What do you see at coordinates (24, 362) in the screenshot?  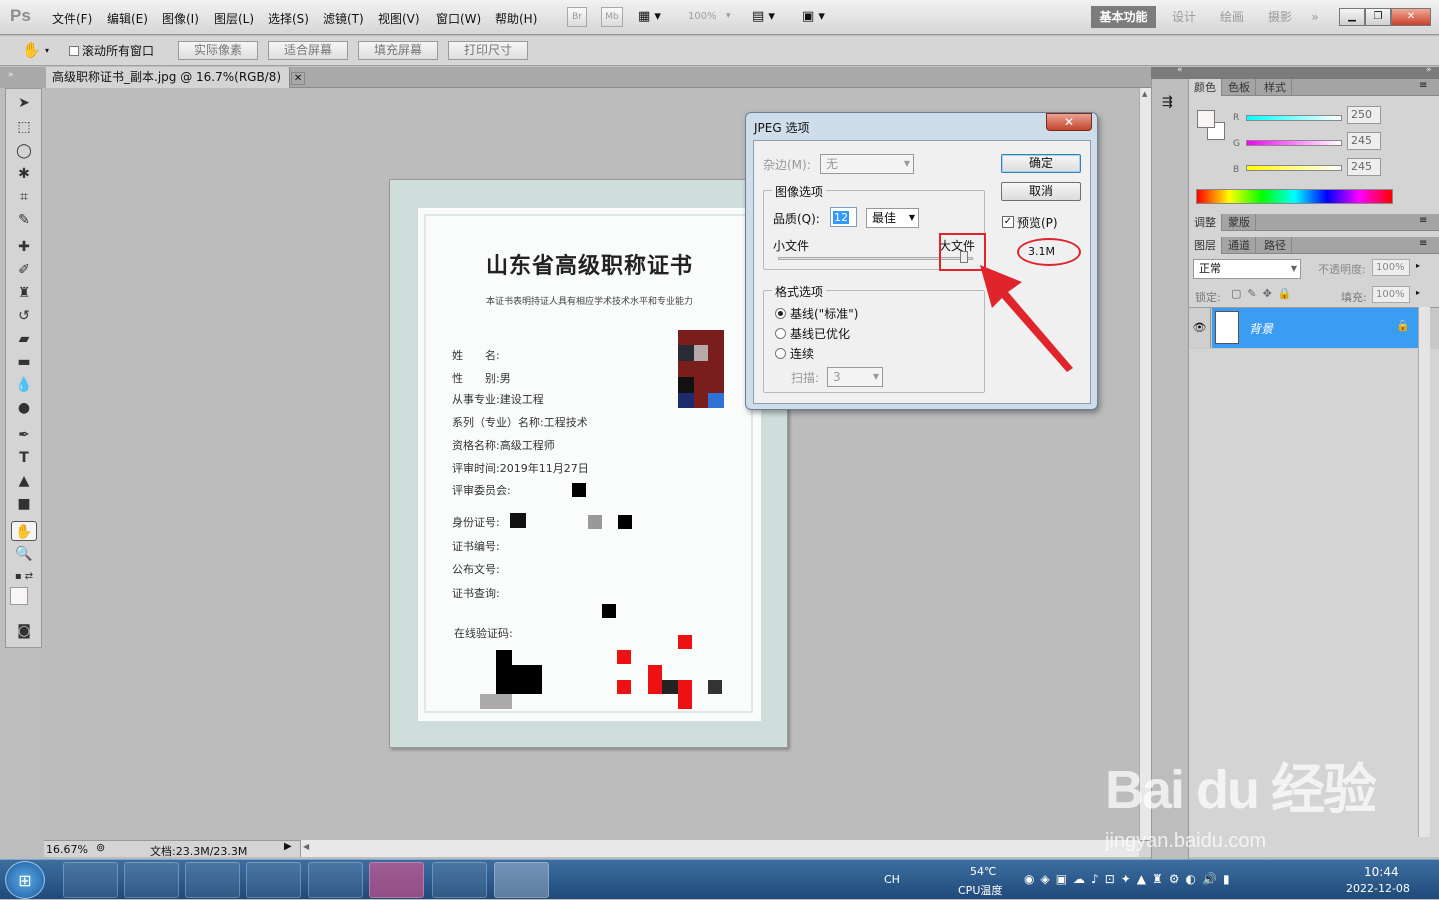 I see `gradient-tool-icon: ▬` at bounding box center [24, 362].